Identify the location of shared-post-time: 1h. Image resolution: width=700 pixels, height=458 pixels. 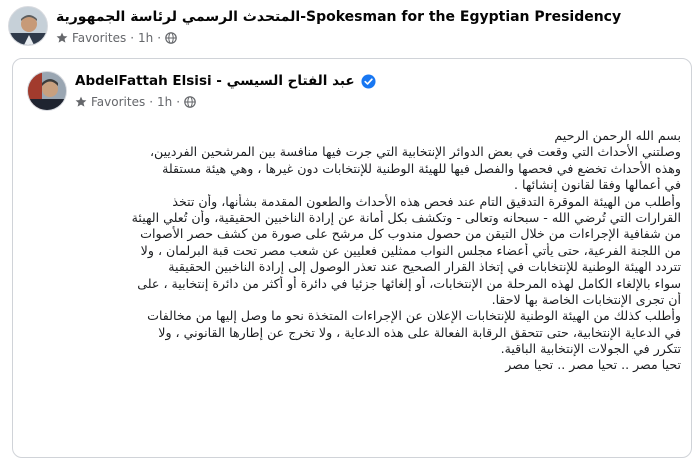
(164, 102).